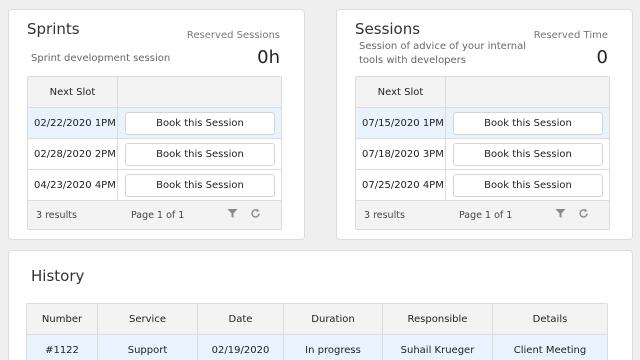 The width and height of the screenshot is (640, 360). What do you see at coordinates (233, 35) in the screenshot?
I see `sprints-reserved-label: Reserved Sessions` at bounding box center [233, 35].